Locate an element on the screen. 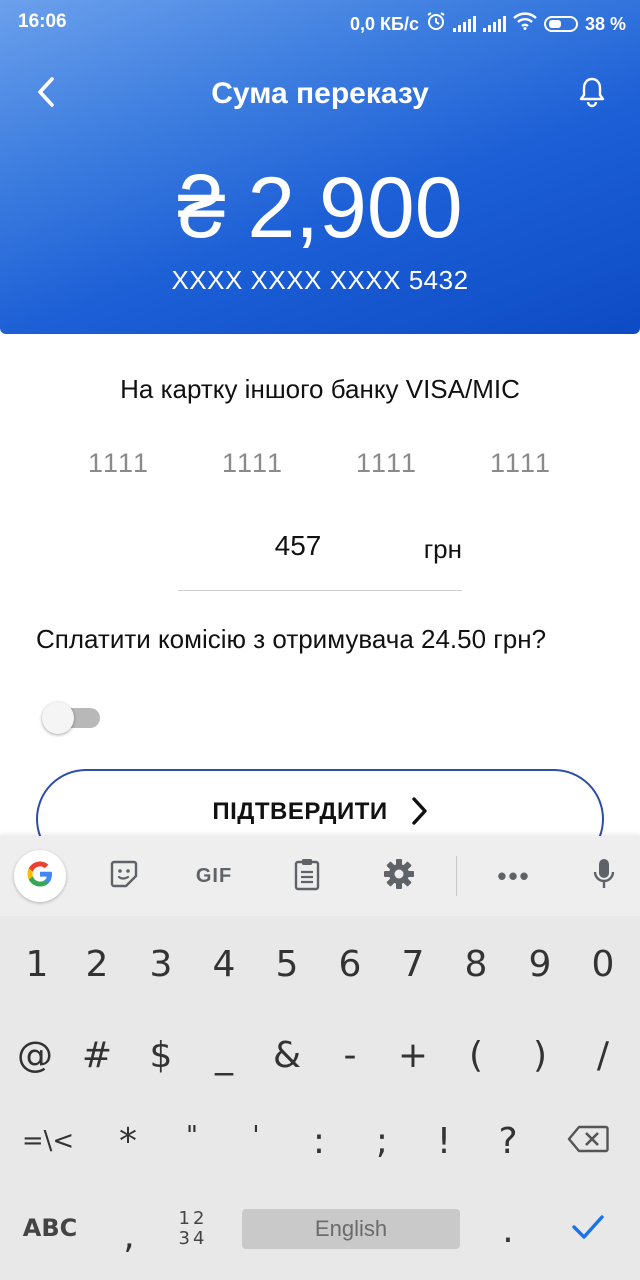  key-at: @ is located at coordinates (35, 1055).